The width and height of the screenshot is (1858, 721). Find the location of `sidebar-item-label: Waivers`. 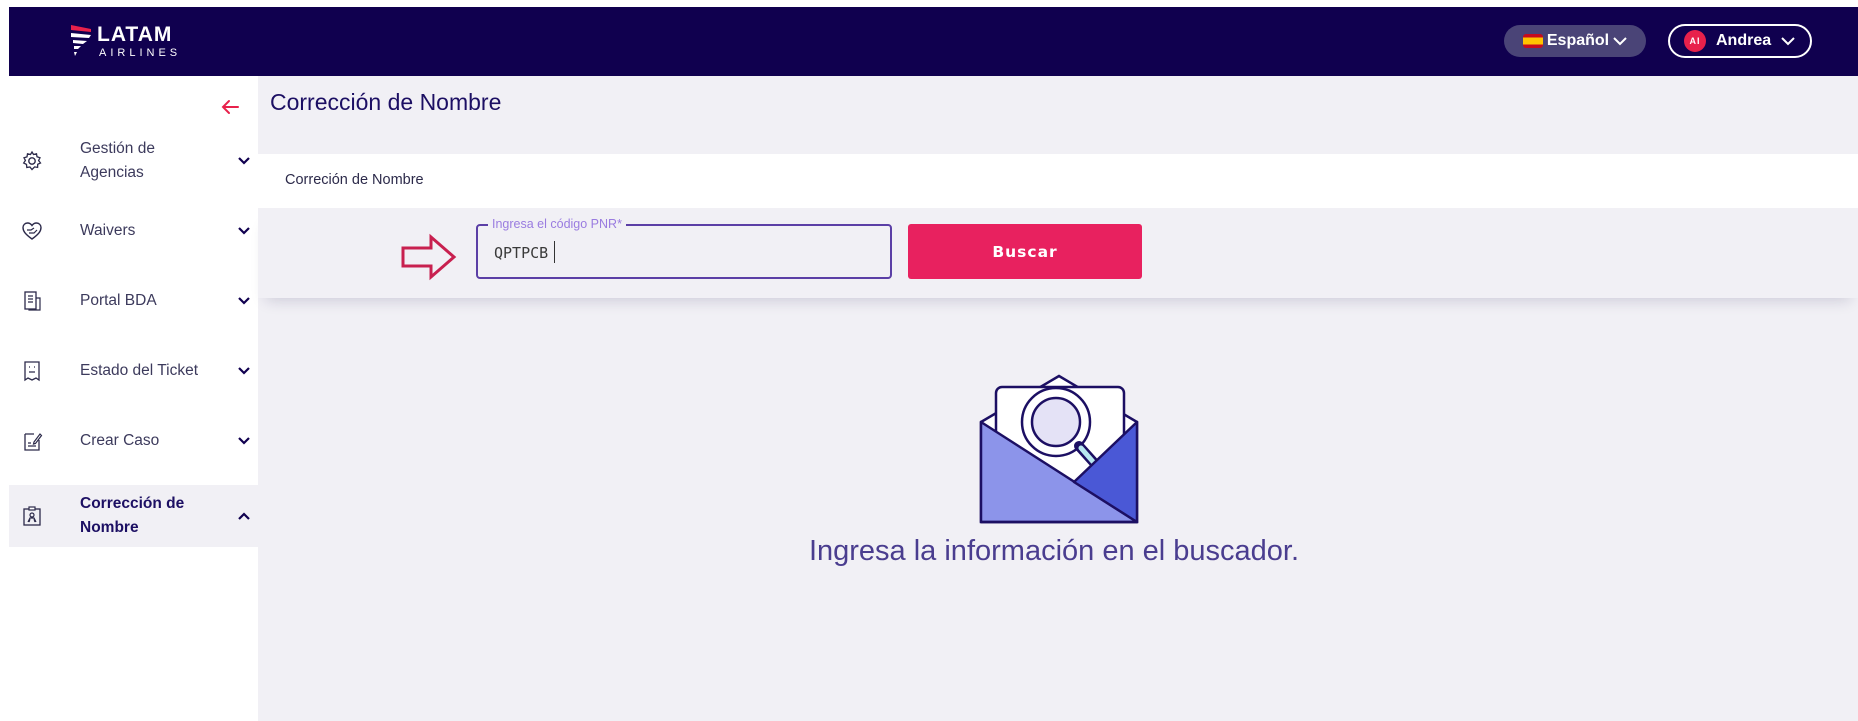

sidebar-item-label: Waivers is located at coordinates (108, 230).